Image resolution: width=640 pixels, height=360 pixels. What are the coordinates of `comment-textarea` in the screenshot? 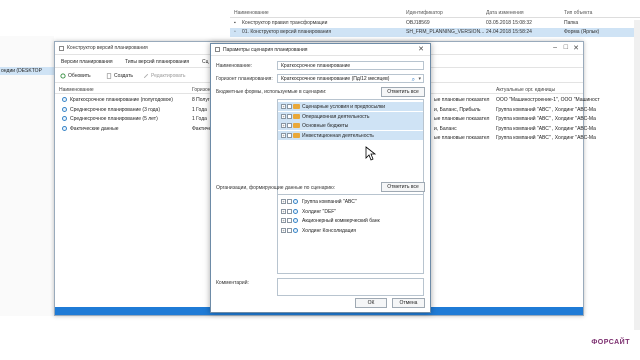 It's located at (350, 287).